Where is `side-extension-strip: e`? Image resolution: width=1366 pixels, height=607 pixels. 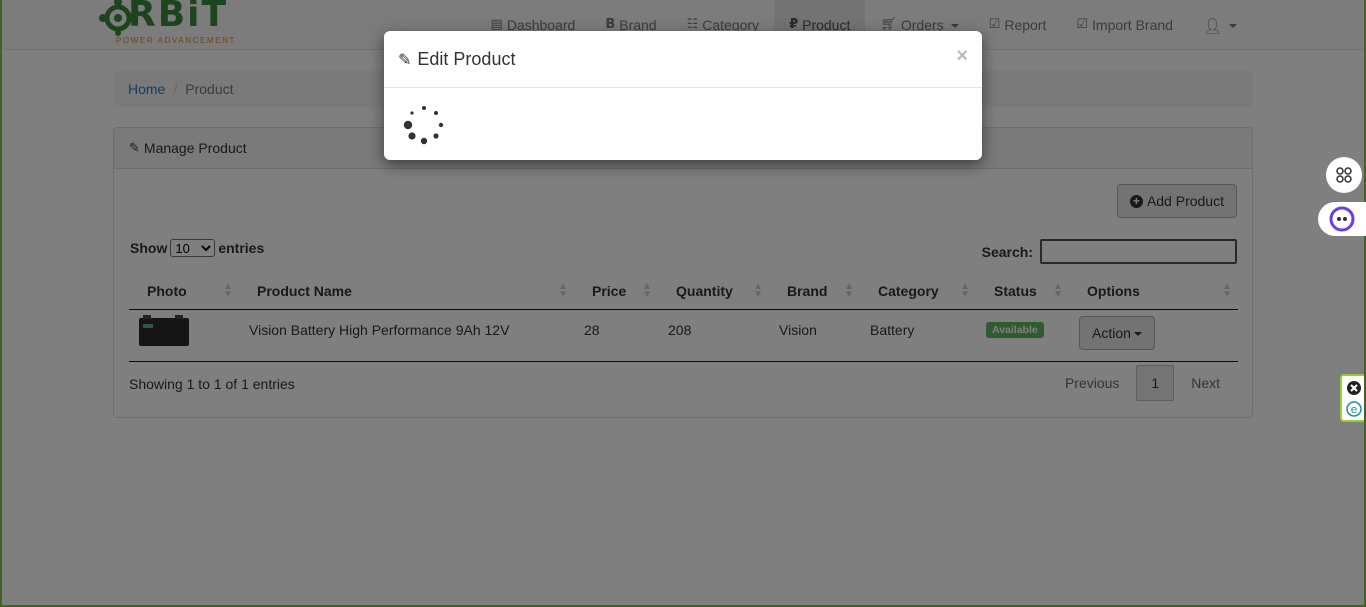
side-extension-strip: e is located at coordinates (1352, 398).